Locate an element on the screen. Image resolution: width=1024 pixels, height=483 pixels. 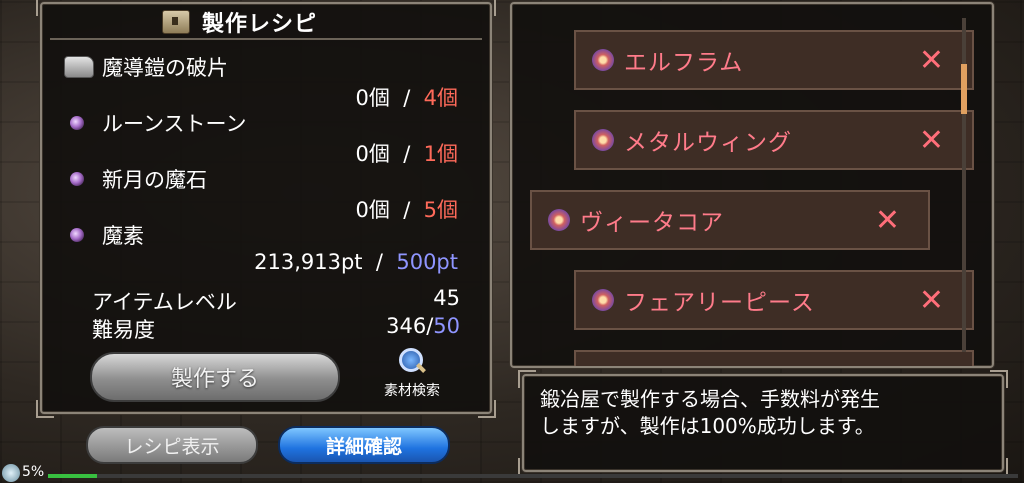
material-have: 213,913pt is located at coordinates (308, 262).